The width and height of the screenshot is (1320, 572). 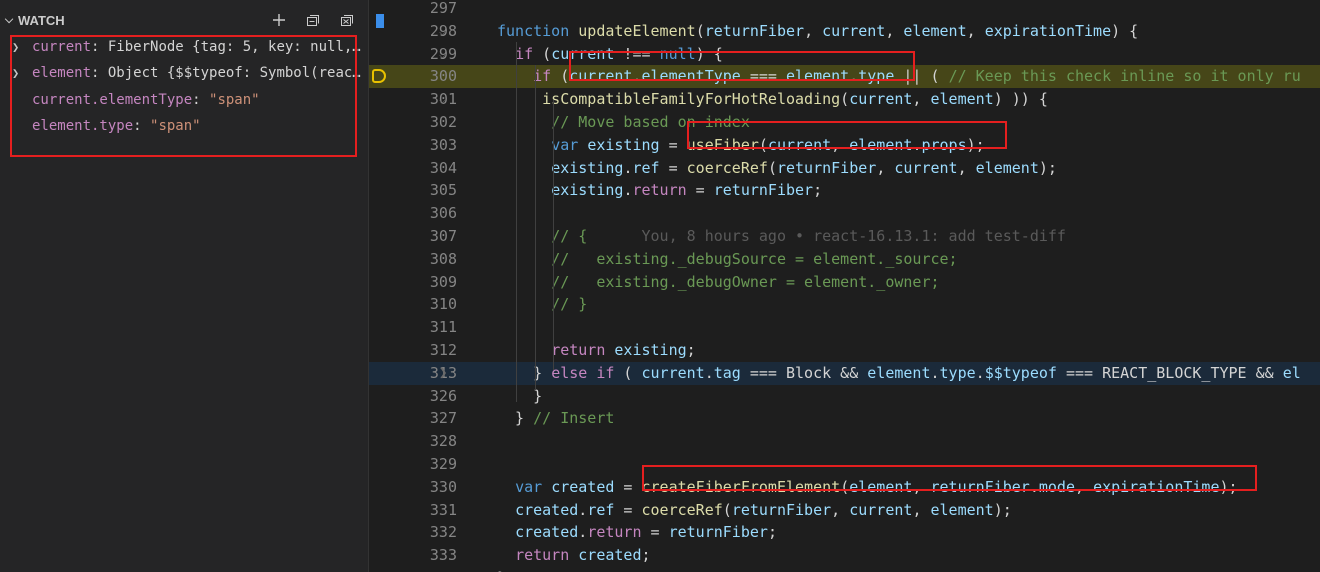 I want to click on line-code: created.return = returnFiber;, so click(x=646, y=532).